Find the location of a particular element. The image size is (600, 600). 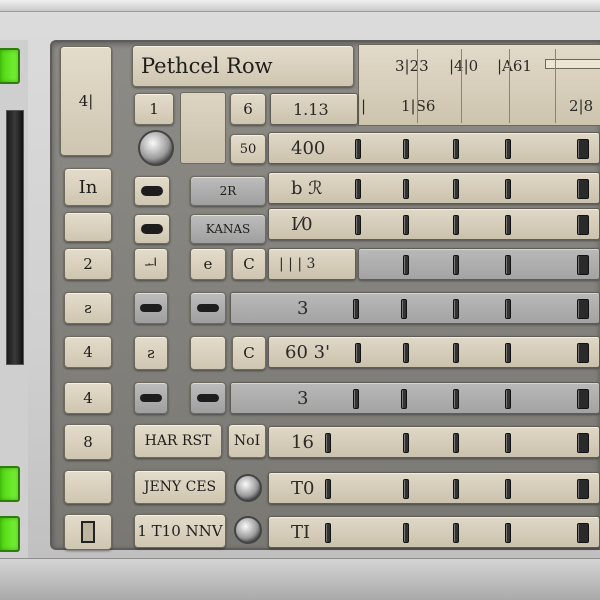

left-key-6: 4 is located at coordinates (88, 398).